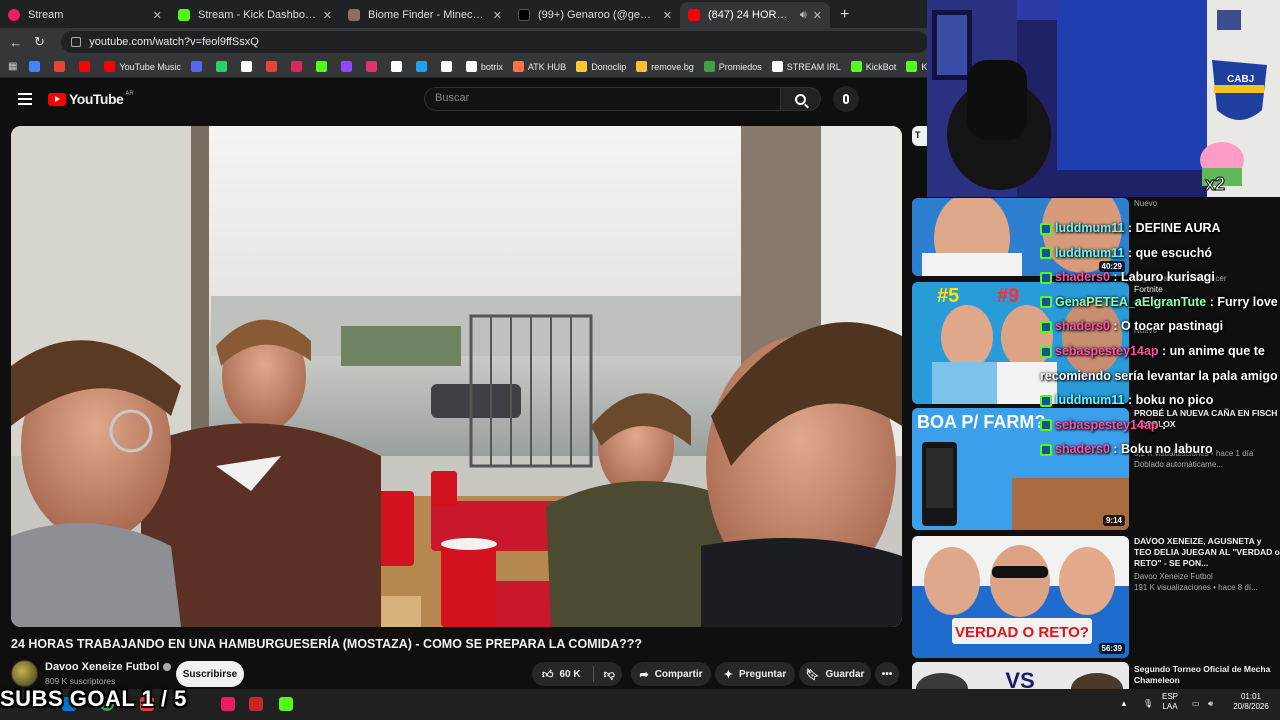 This screenshot has height=720, width=1280. What do you see at coordinates (257, 15) in the screenshot?
I see `tab-label: Stream - Kick Dashboard` at bounding box center [257, 15].